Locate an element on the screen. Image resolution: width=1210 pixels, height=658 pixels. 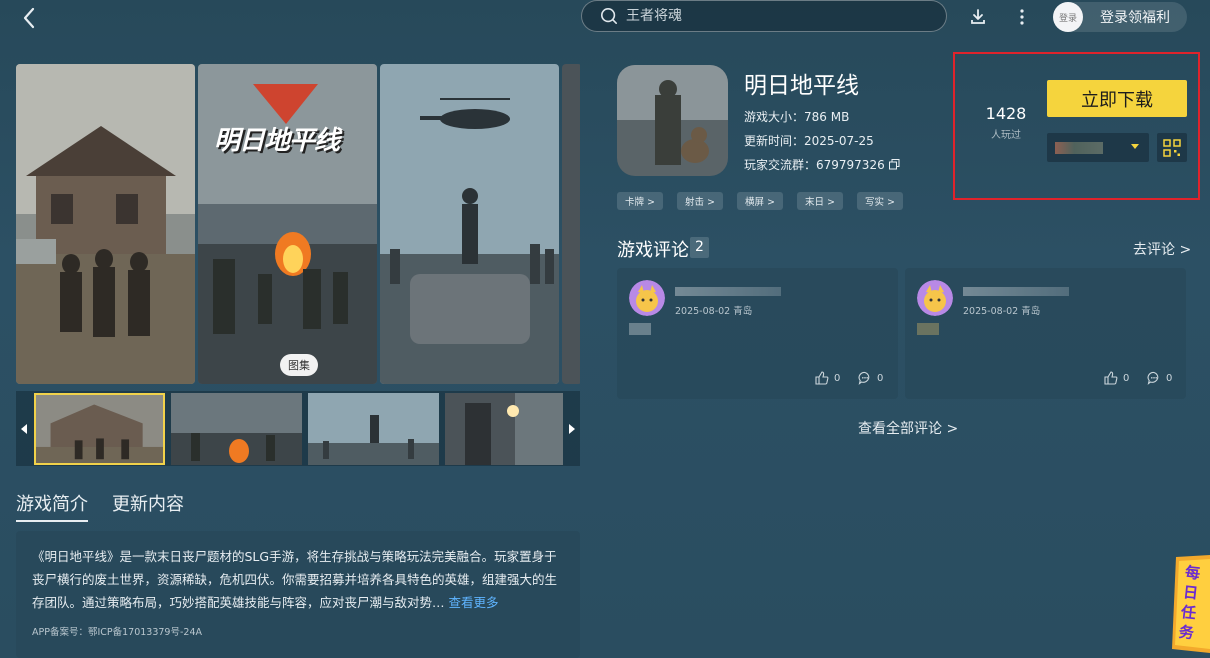
qr-code-icon is located at coordinates (1172, 147).